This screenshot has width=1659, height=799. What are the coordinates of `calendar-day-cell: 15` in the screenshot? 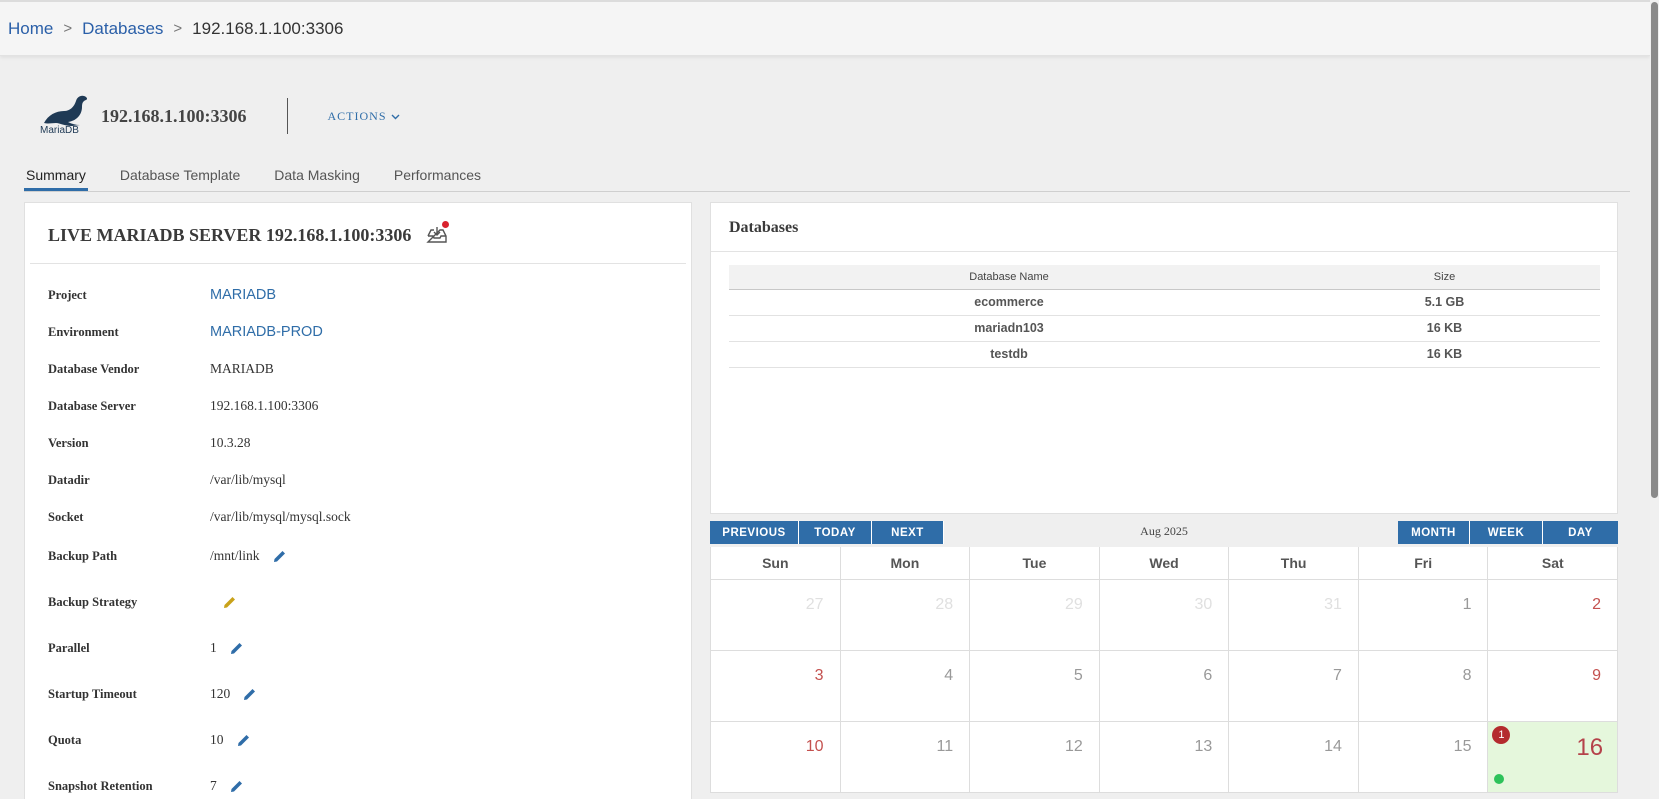 It's located at (1424, 757).